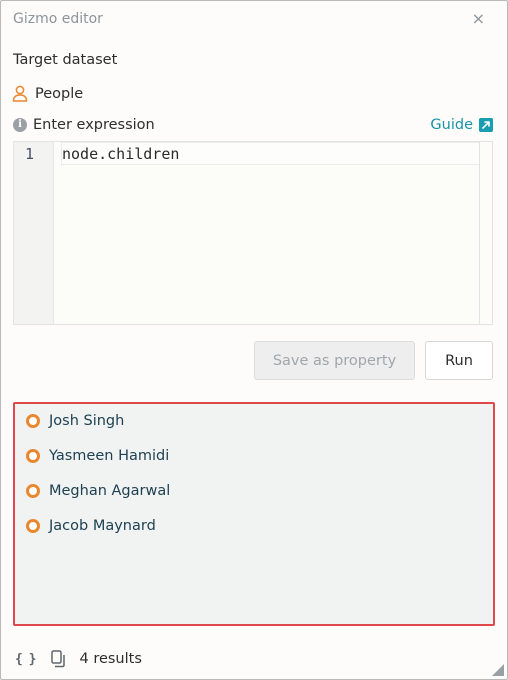  What do you see at coordinates (334, 360) in the screenshot?
I see `save-as-property-button: Save as property` at bounding box center [334, 360].